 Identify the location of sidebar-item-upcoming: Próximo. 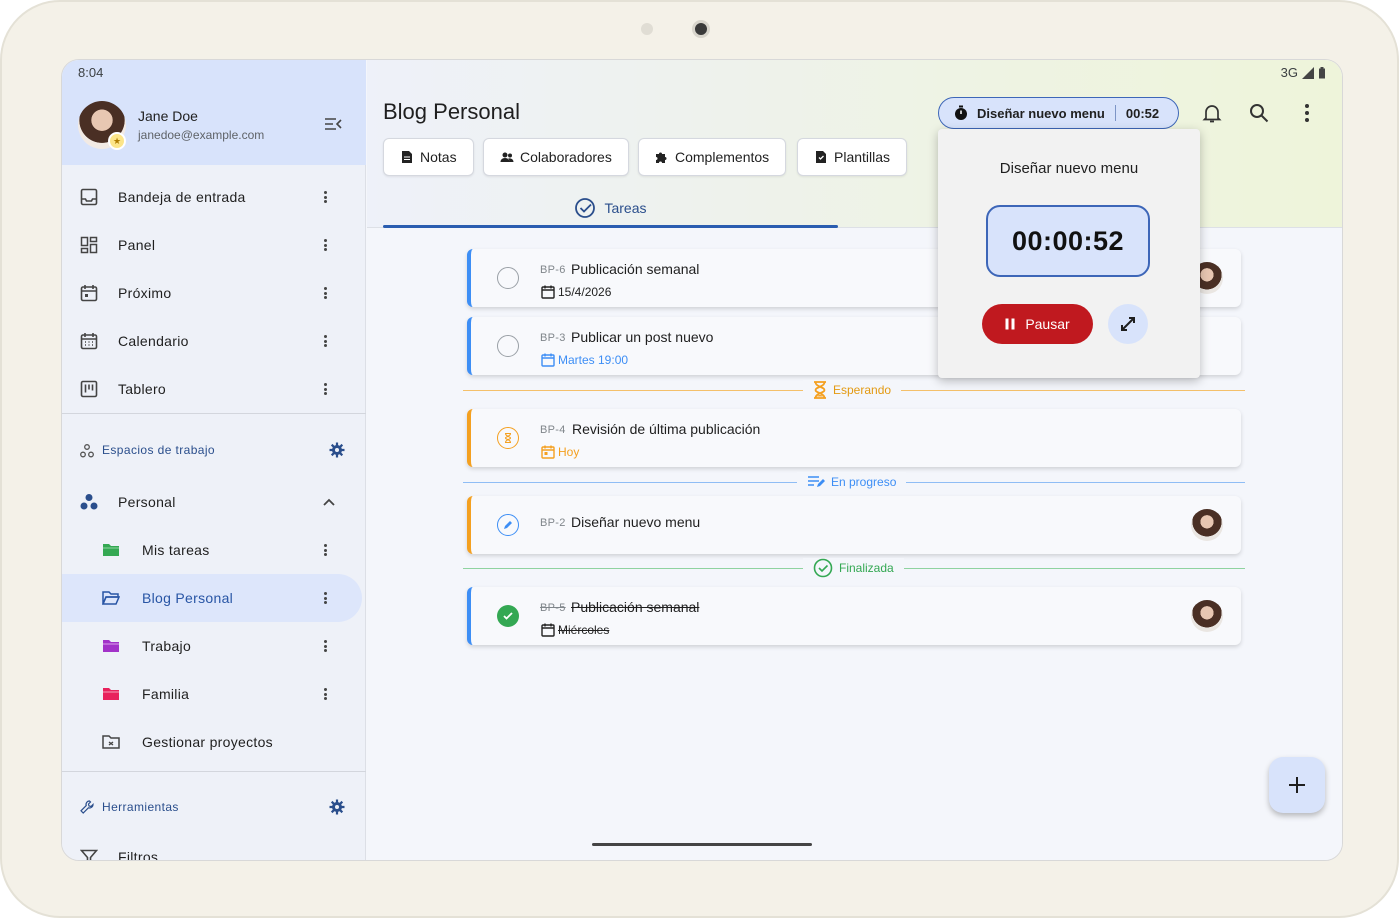
(214, 293).